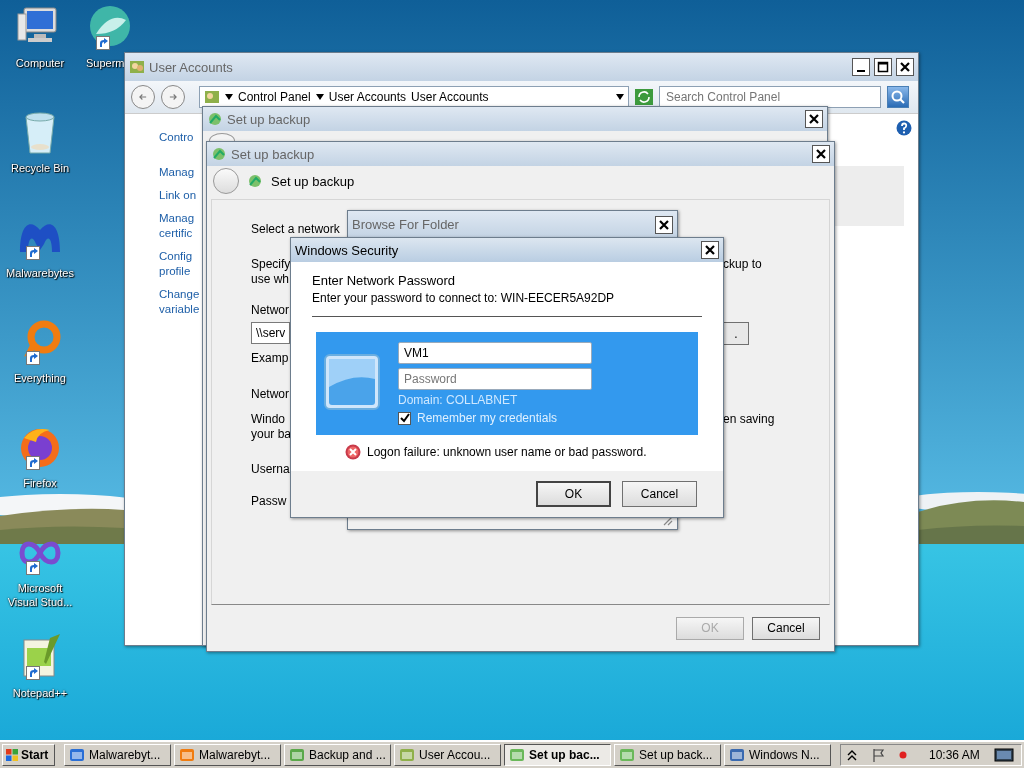 The height and width of the screenshot is (768, 1024). I want to click on label-text: Passw, so click(269, 501).